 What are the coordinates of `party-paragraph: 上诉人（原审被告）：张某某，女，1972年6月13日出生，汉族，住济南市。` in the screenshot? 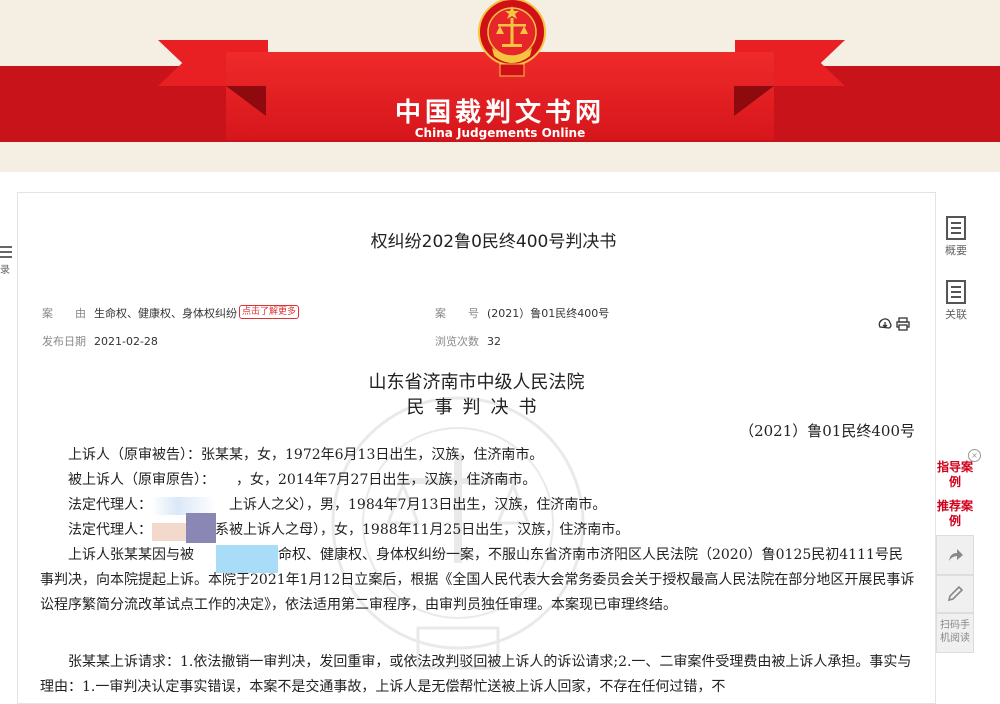 It's located at (306, 455).